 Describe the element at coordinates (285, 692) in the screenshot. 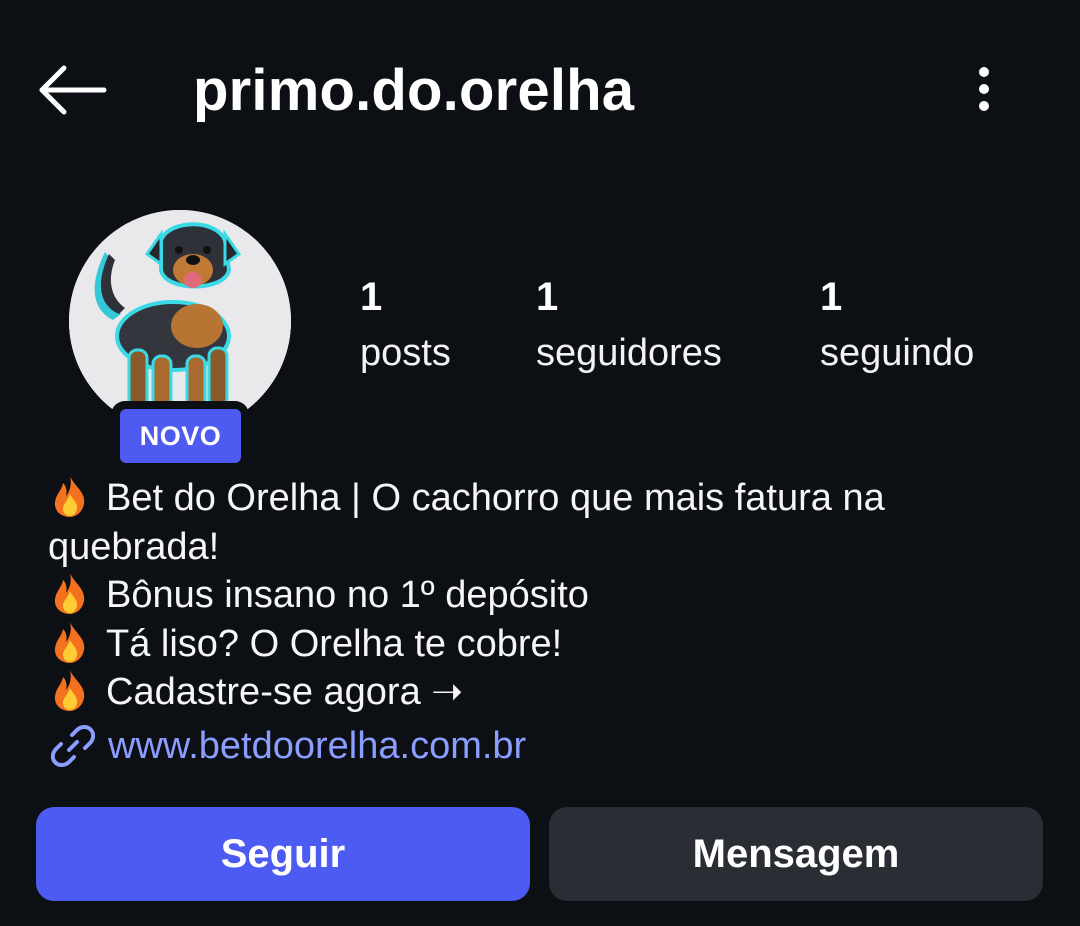

I see `bio-text: Cadastre-se agora ➝` at that location.